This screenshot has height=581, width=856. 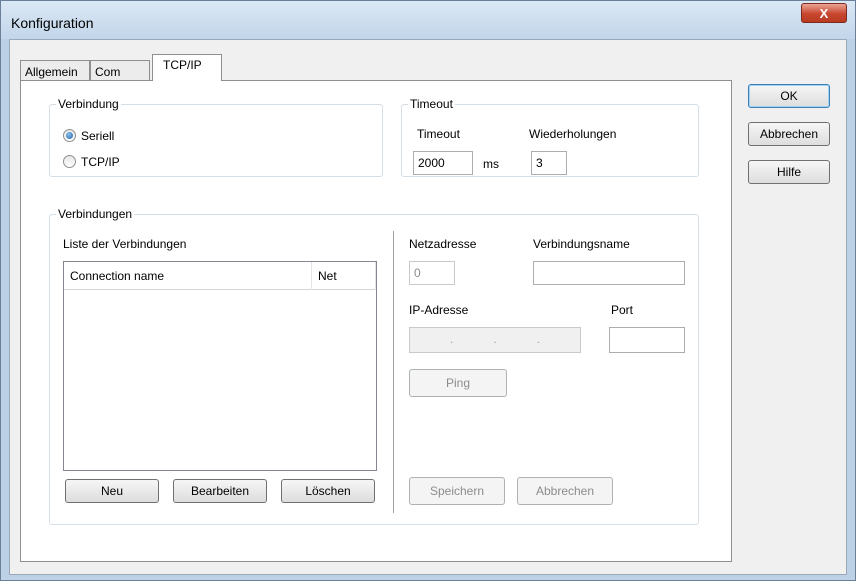 I want to click on tab-label: Allgemein, so click(x=51, y=72).